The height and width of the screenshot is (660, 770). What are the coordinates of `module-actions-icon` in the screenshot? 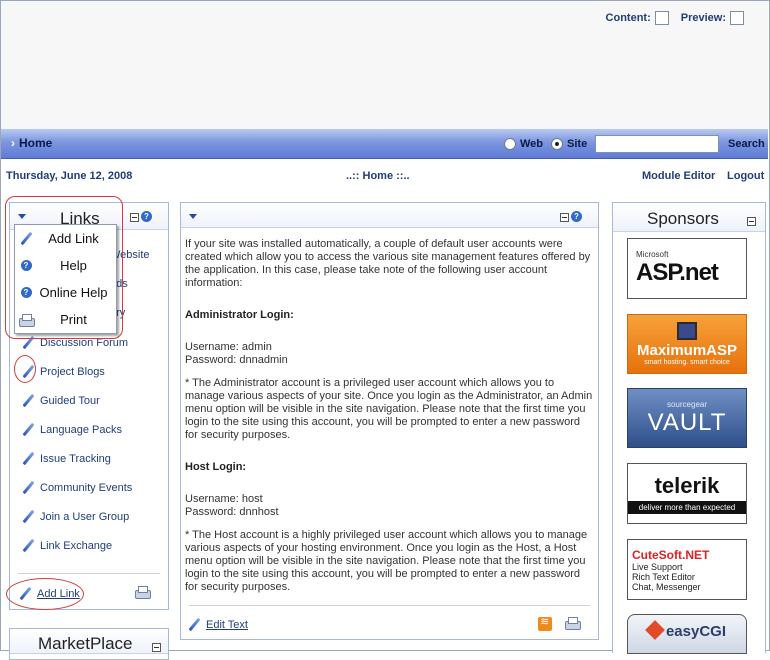 It's located at (193, 216).